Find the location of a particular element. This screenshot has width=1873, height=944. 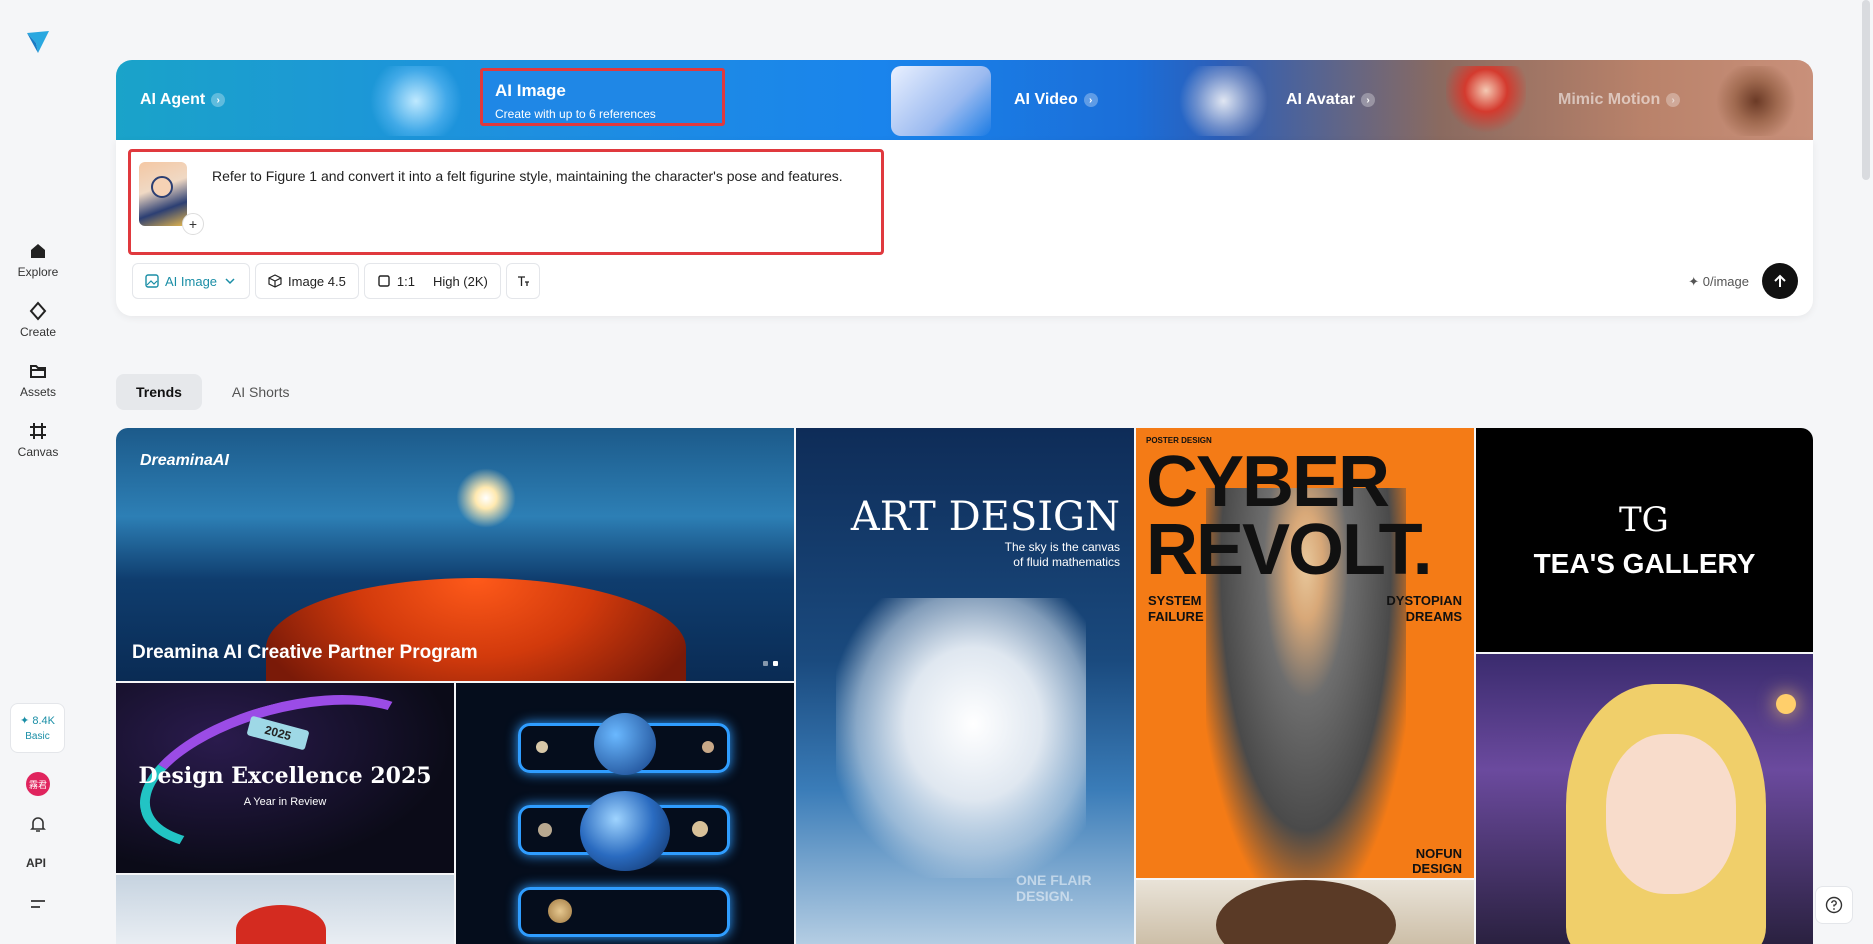

credits-amount: ✦ 8.4K is located at coordinates (37, 721).